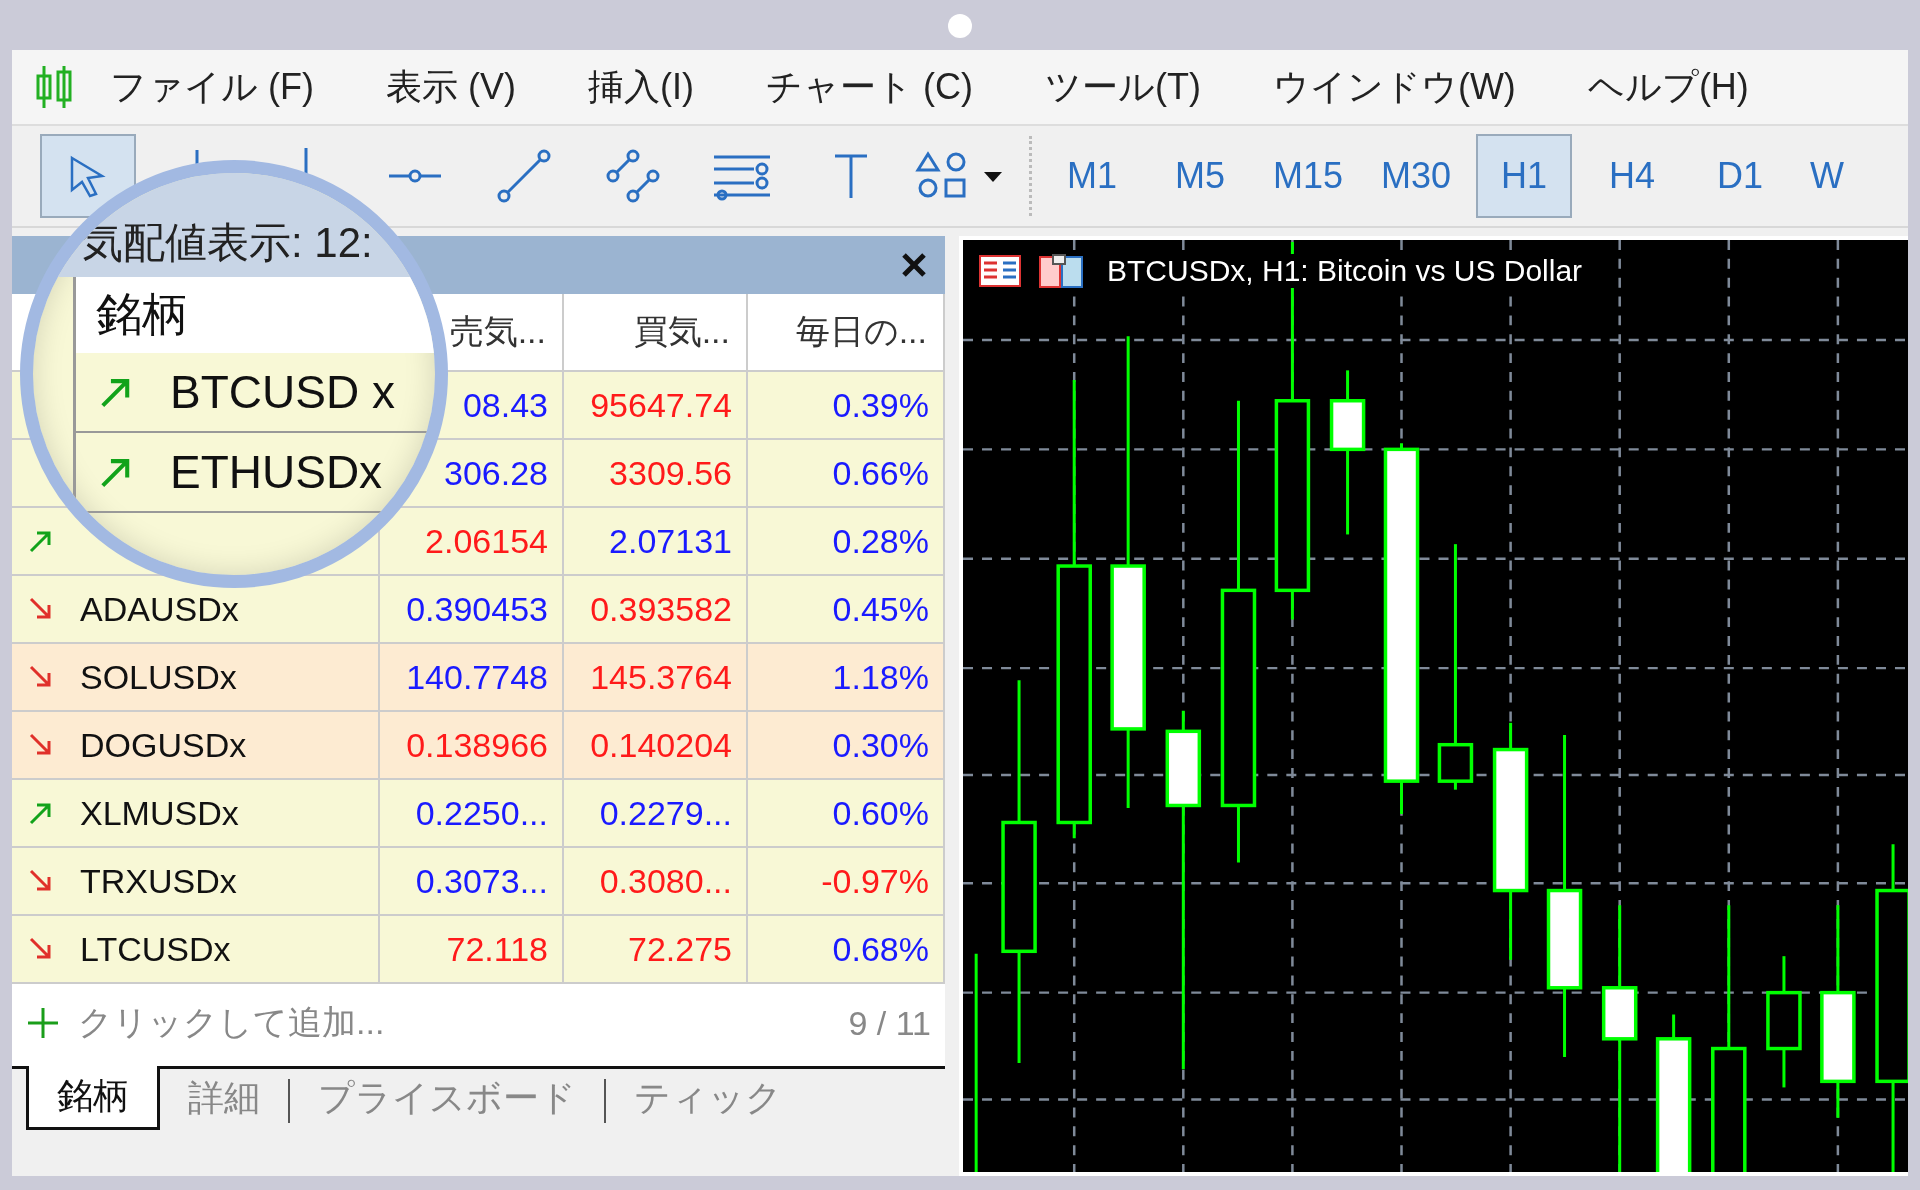 This screenshot has height=1190, width=1920. What do you see at coordinates (450, 87) in the screenshot?
I see `menu-item: 表示 (V)` at bounding box center [450, 87].